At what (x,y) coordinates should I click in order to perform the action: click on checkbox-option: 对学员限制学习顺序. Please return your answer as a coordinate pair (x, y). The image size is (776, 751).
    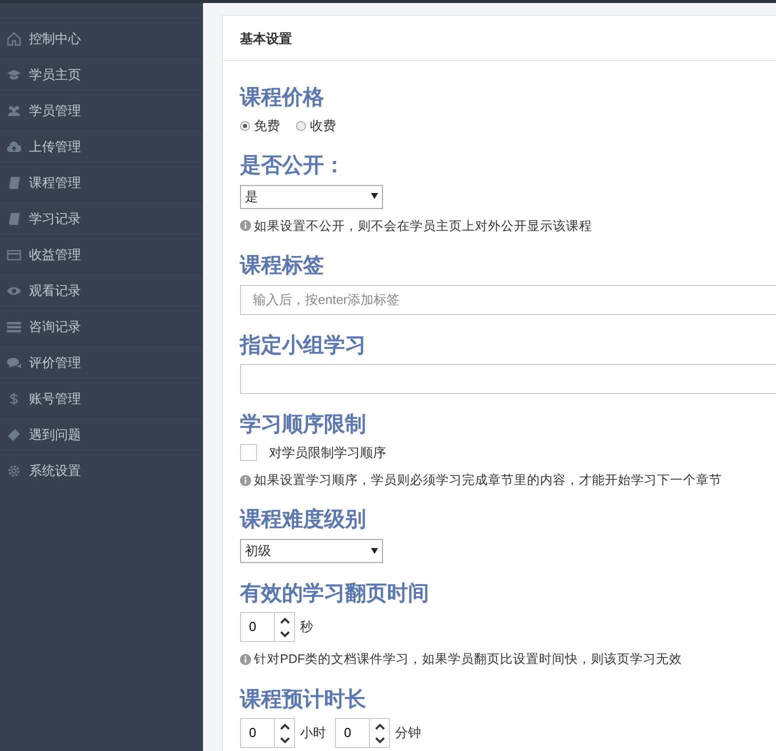
    Looking at the image, I should click on (508, 453).